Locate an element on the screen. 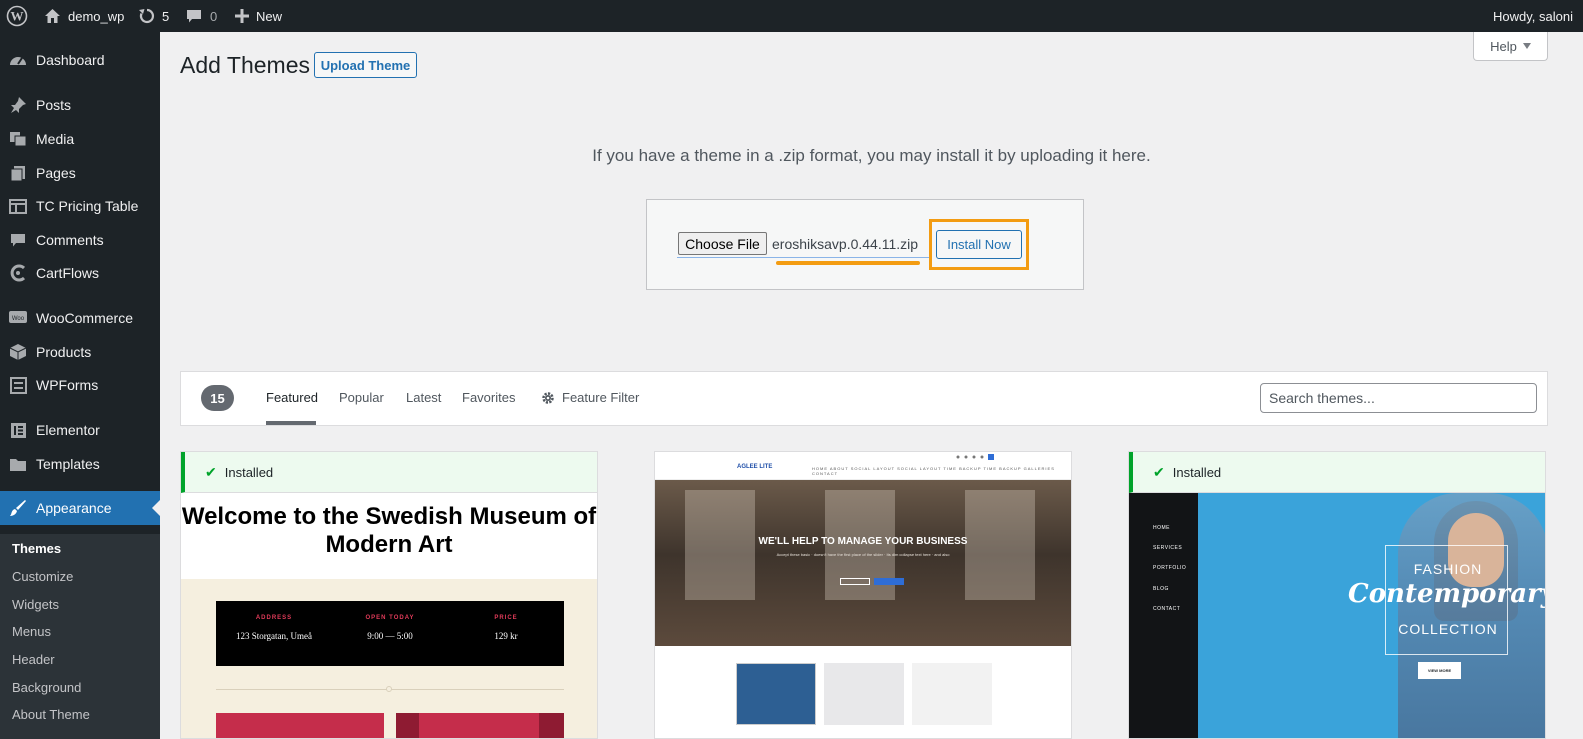 The image size is (1583, 739). divider-ornament is located at coordinates (389, 689).